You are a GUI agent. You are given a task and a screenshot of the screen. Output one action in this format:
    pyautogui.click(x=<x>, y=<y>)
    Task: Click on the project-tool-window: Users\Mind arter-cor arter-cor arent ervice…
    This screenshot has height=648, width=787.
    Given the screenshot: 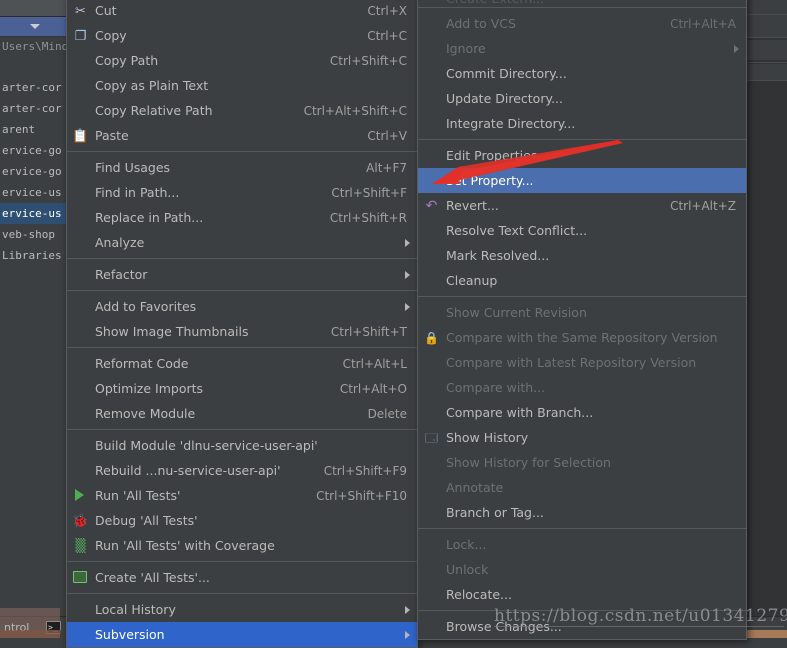 What is the action you would take?
    pyautogui.click(x=35, y=308)
    